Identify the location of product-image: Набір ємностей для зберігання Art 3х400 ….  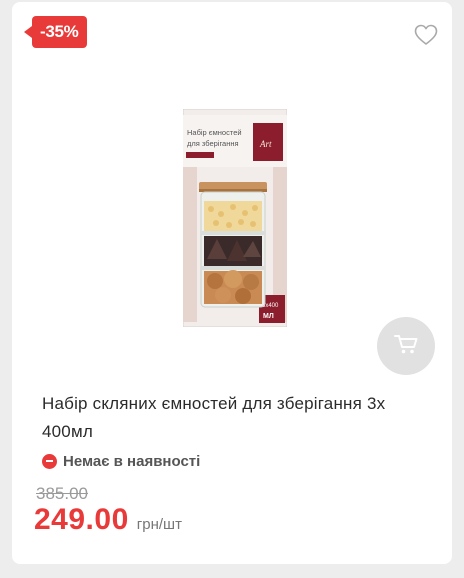
(235, 218).